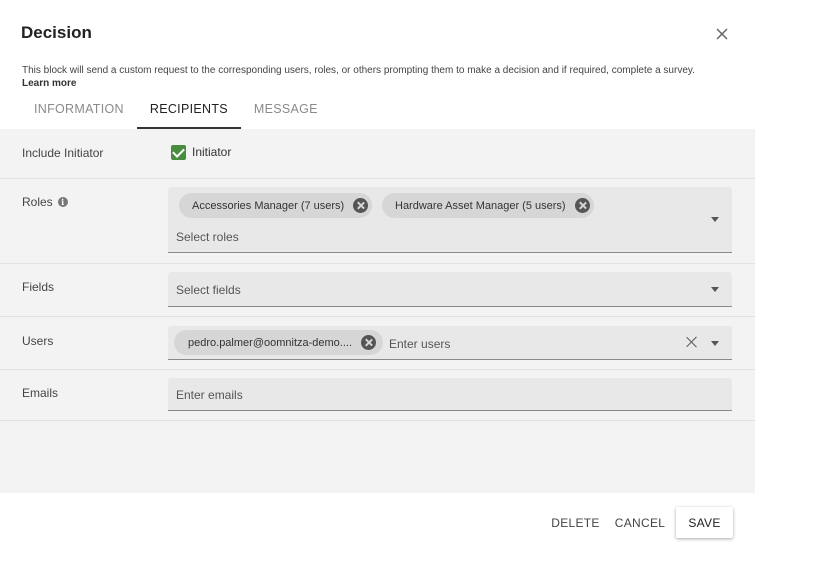 The image size is (834, 562). What do you see at coordinates (79, 111) in the screenshot?
I see `tab-information: INFORMATION` at bounding box center [79, 111].